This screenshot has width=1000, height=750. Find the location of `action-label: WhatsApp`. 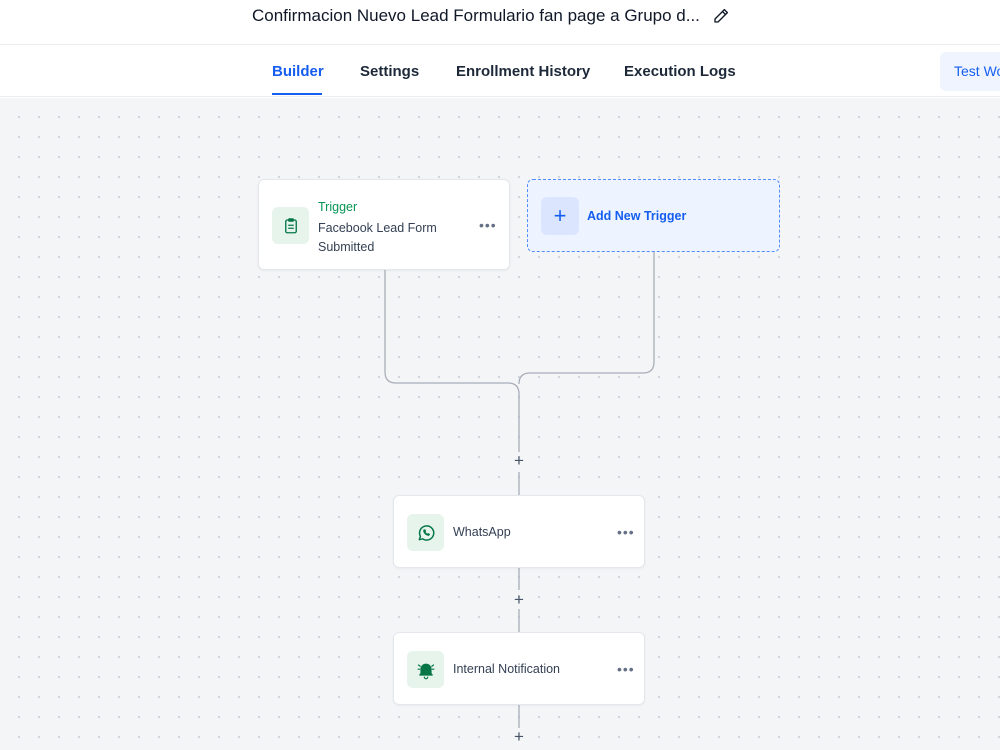

action-label: WhatsApp is located at coordinates (482, 532).